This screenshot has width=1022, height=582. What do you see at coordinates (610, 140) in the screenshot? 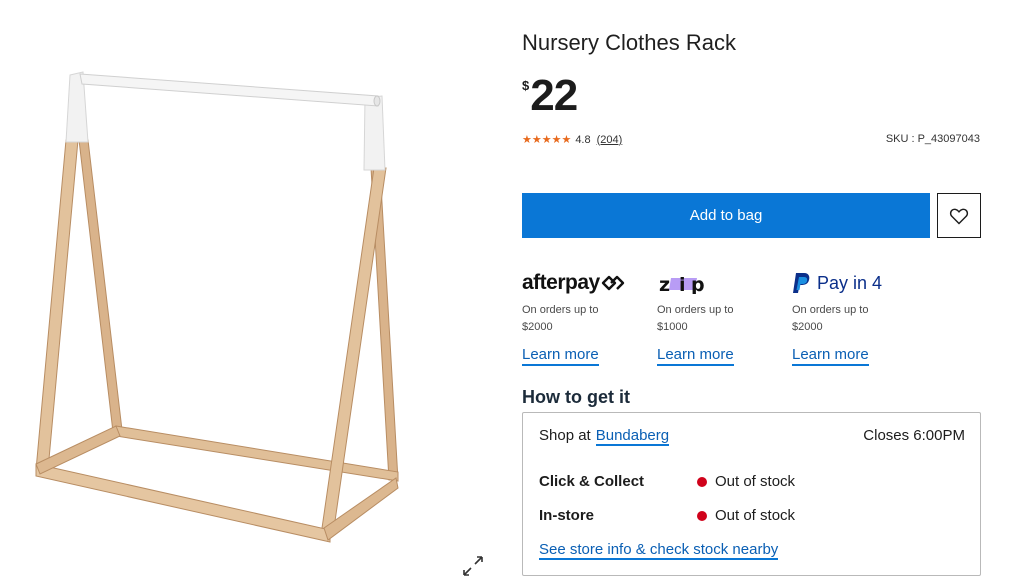
I see `review-count-link: (204)` at bounding box center [610, 140].